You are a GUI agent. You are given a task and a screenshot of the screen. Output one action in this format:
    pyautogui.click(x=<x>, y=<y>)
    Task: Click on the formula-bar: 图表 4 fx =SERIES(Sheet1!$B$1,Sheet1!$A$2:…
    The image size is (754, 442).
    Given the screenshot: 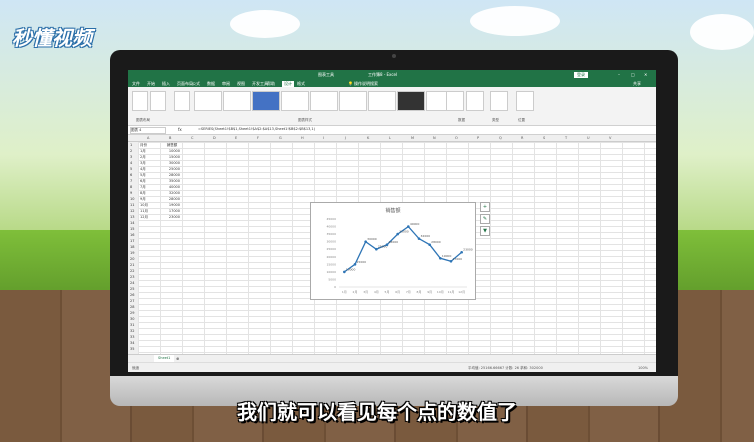 What is the action you would take?
    pyautogui.click(x=392, y=130)
    